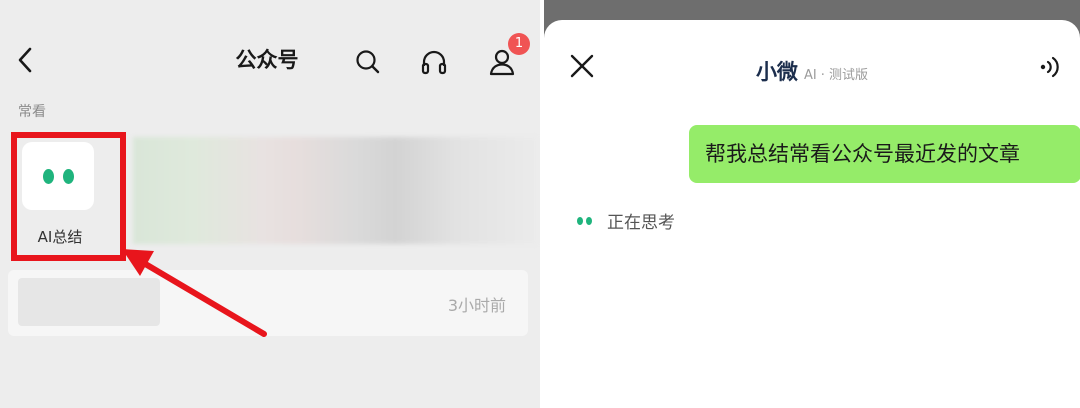 Image resolution: width=1080 pixels, height=408 pixels. What do you see at coordinates (836, 75) in the screenshot?
I see `assistant-subtitle: AI · 测试版` at bounding box center [836, 75].